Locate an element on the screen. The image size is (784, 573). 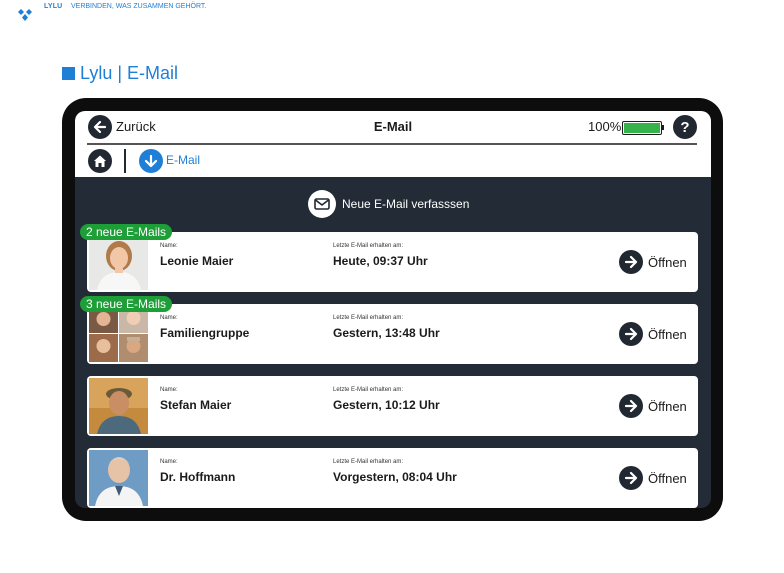
battery-tip is located at coordinates (662, 127).